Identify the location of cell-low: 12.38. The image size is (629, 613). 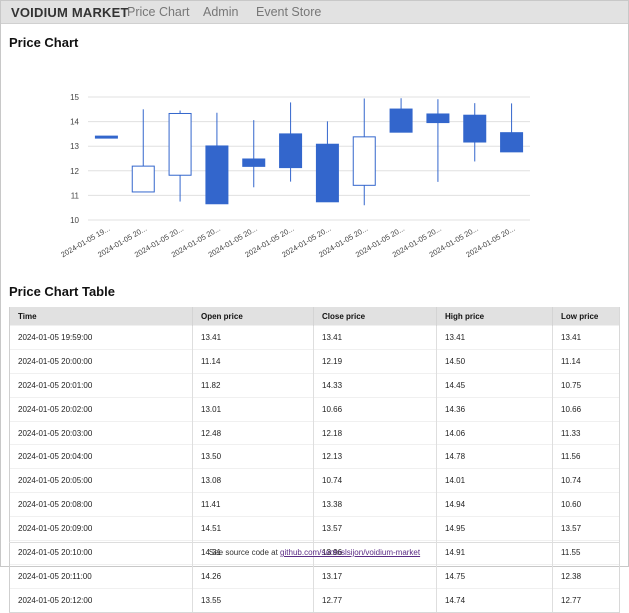
(586, 576).